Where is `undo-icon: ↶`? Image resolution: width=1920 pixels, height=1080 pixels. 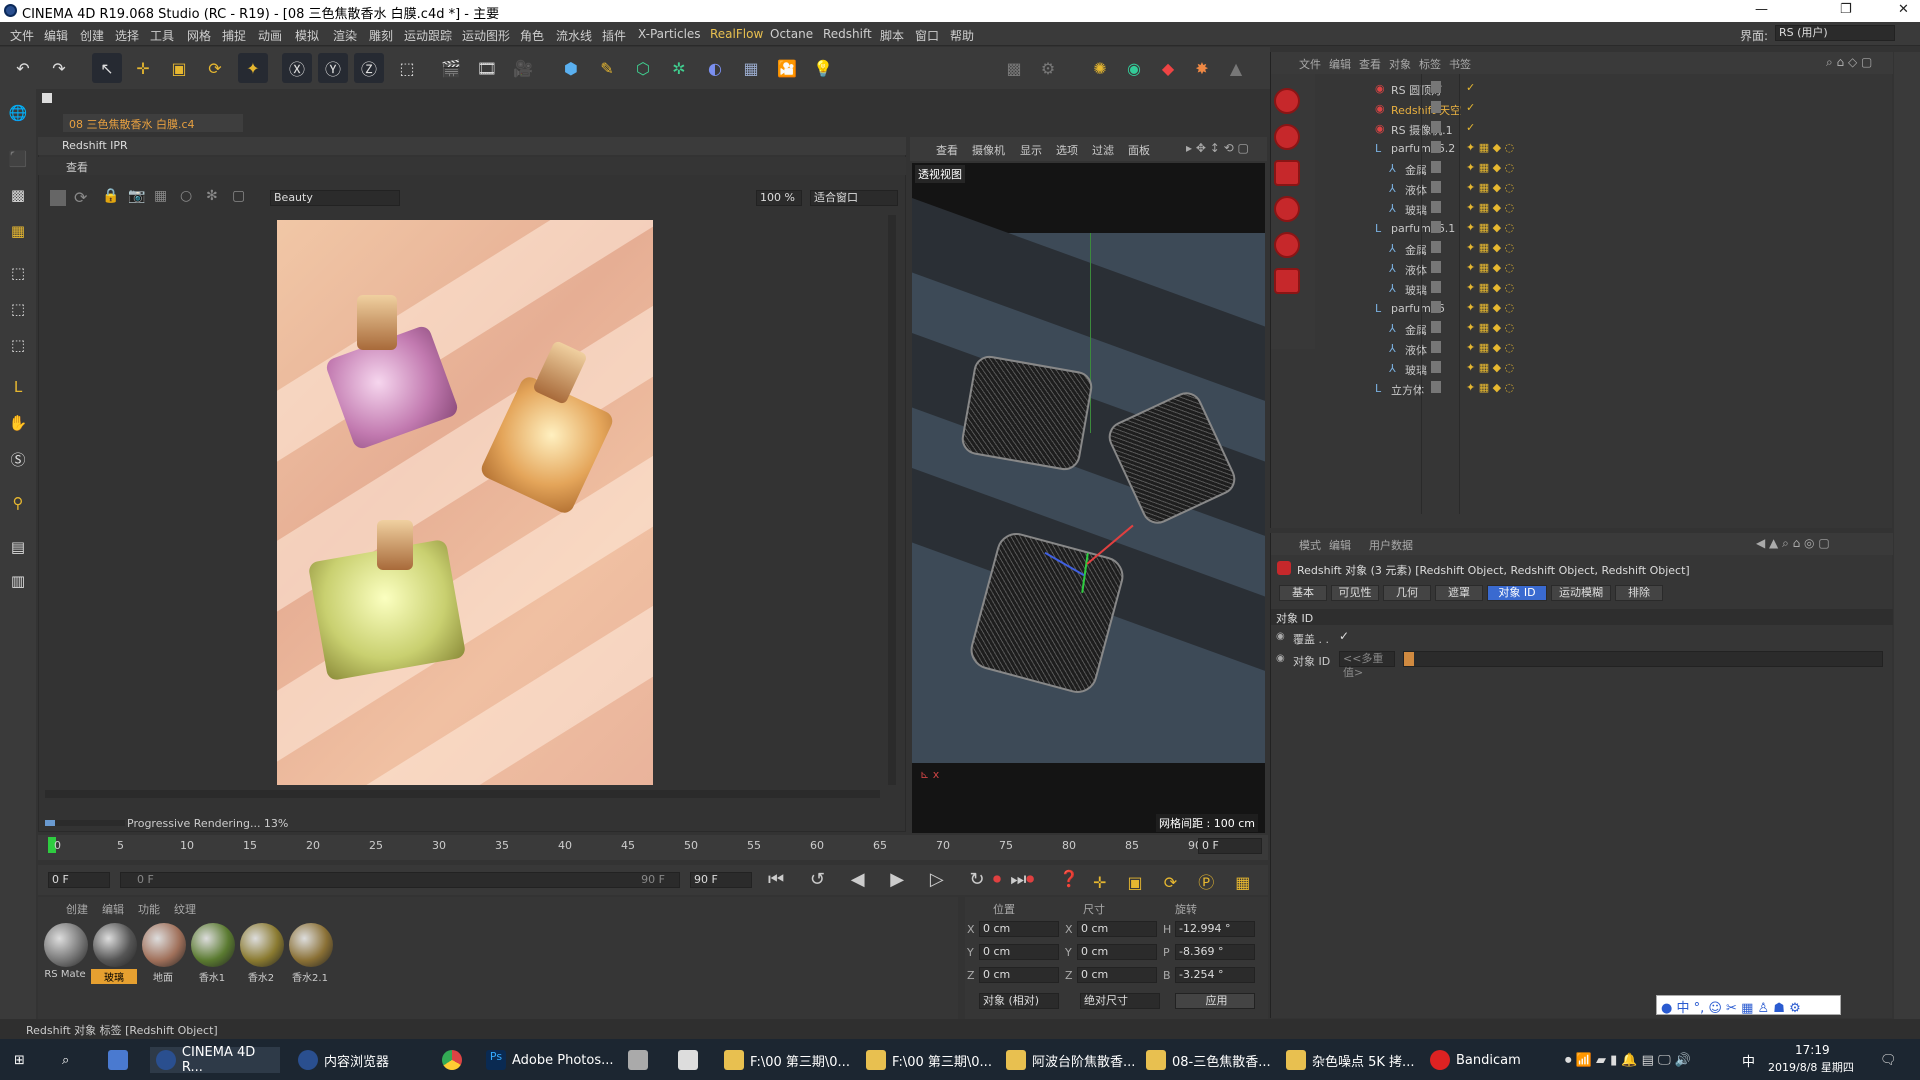
undo-icon: ↶ is located at coordinates (23, 68).